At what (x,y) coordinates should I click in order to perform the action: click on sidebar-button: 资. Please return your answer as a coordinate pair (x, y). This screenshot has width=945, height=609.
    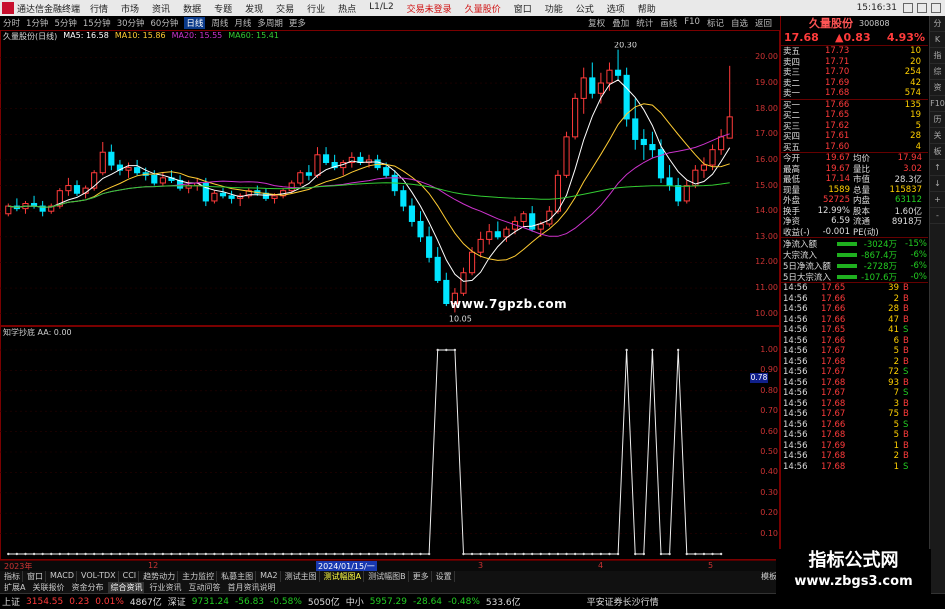
    Looking at the image, I should click on (937, 88).